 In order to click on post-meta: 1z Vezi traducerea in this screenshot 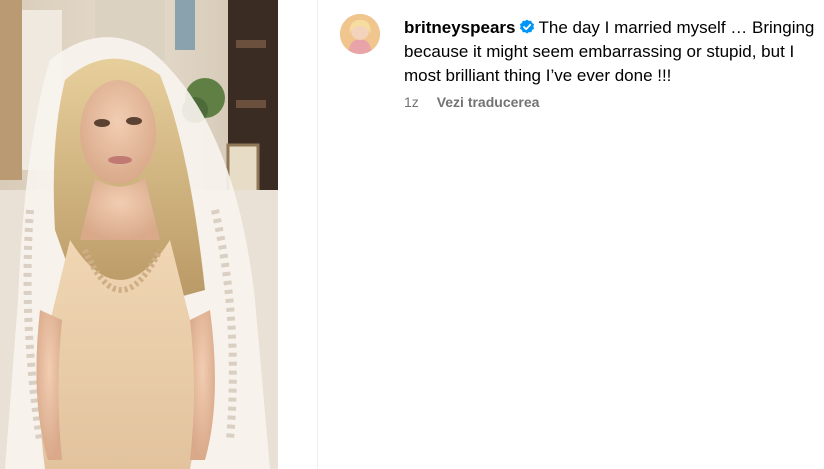, I will do `click(471, 102)`.